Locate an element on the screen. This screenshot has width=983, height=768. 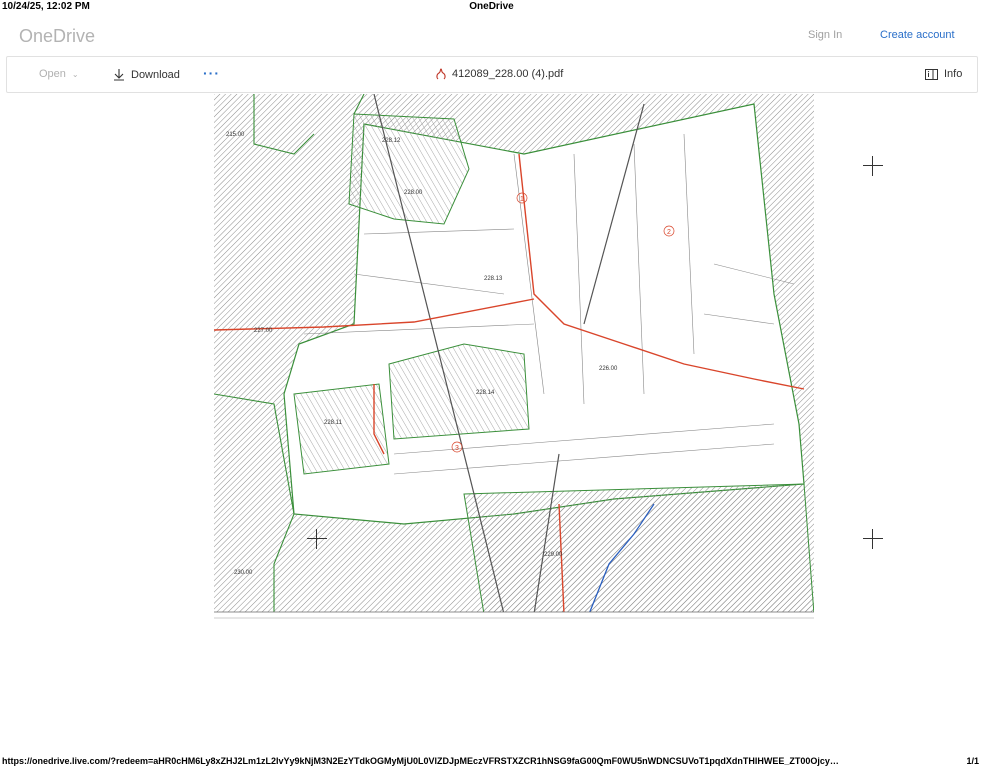
map-label-228-14: 228.14 is located at coordinates (485, 393).